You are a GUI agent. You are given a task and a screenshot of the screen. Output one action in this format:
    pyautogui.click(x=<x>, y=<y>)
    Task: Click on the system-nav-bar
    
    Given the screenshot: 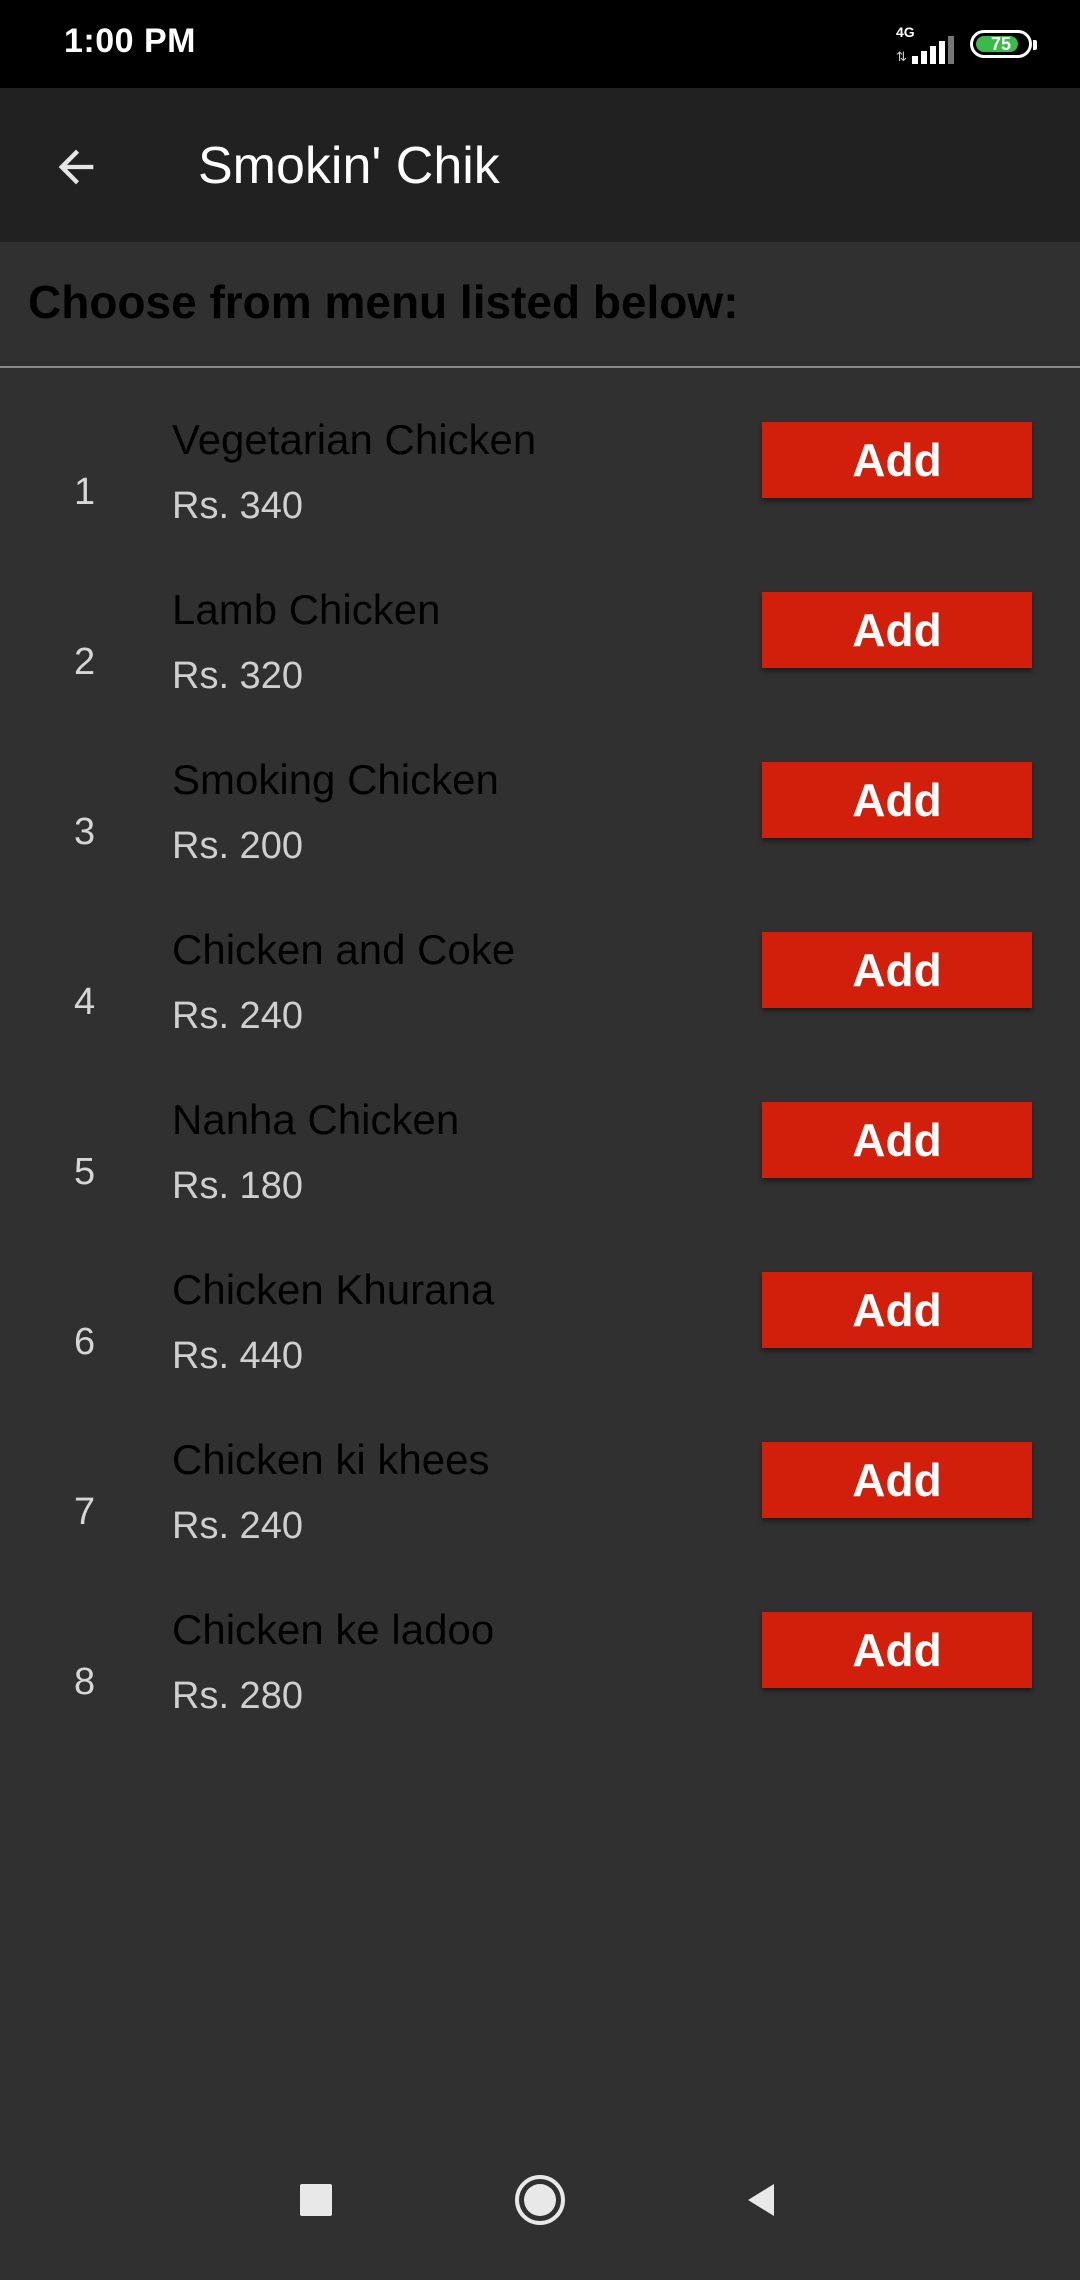 What is the action you would take?
    pyautogui.click(x=540, y=2200)
    